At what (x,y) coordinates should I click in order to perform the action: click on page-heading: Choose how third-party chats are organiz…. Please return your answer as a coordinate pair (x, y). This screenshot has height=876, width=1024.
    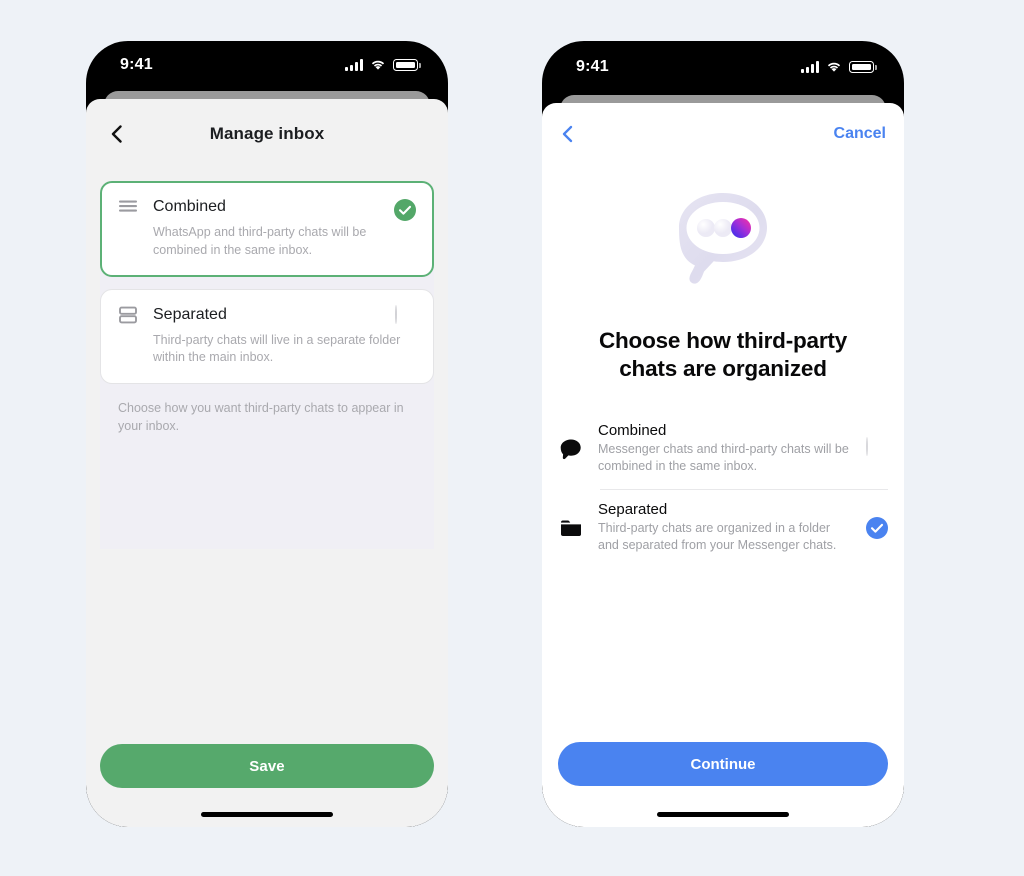
    Looking at the image, I should click on (723, 355).